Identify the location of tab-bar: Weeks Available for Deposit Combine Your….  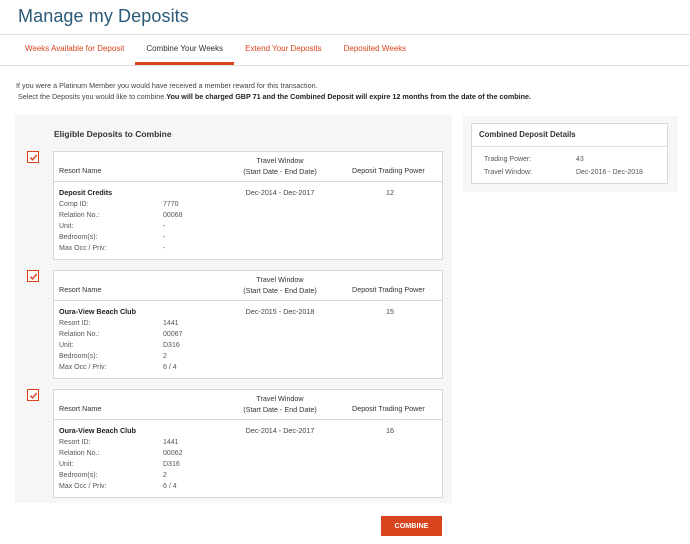
(215, 50).